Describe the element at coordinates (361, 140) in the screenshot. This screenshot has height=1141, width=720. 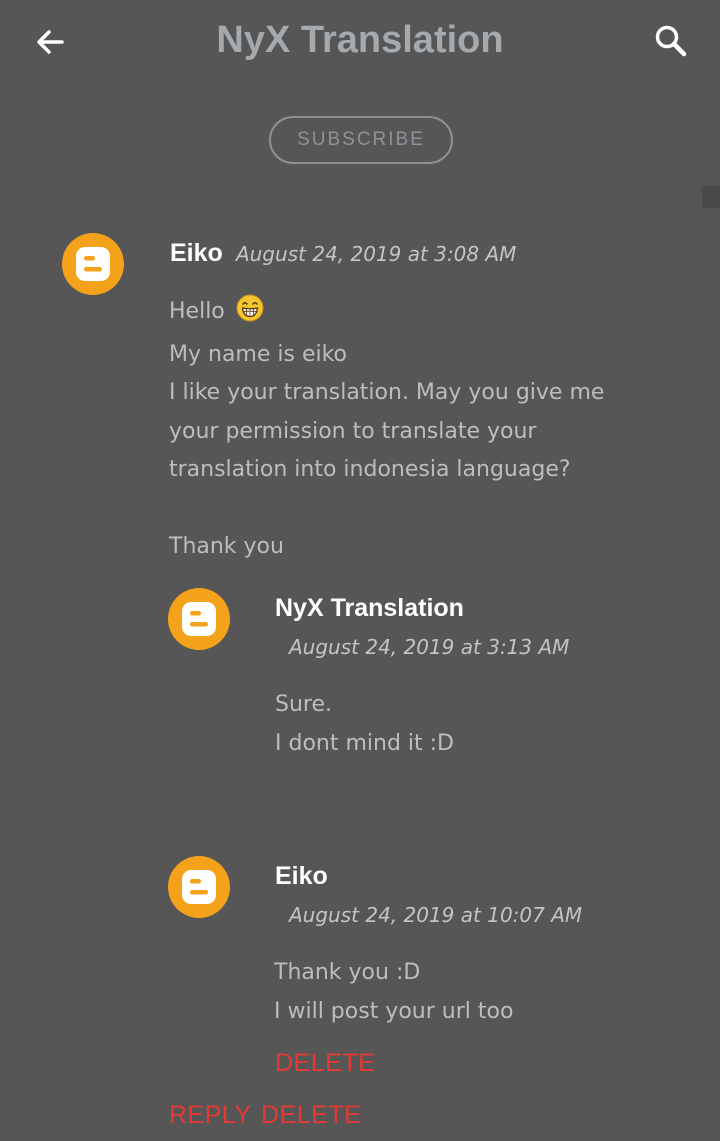
I see `subscribe-button: SUBSCRIBE` at that location.